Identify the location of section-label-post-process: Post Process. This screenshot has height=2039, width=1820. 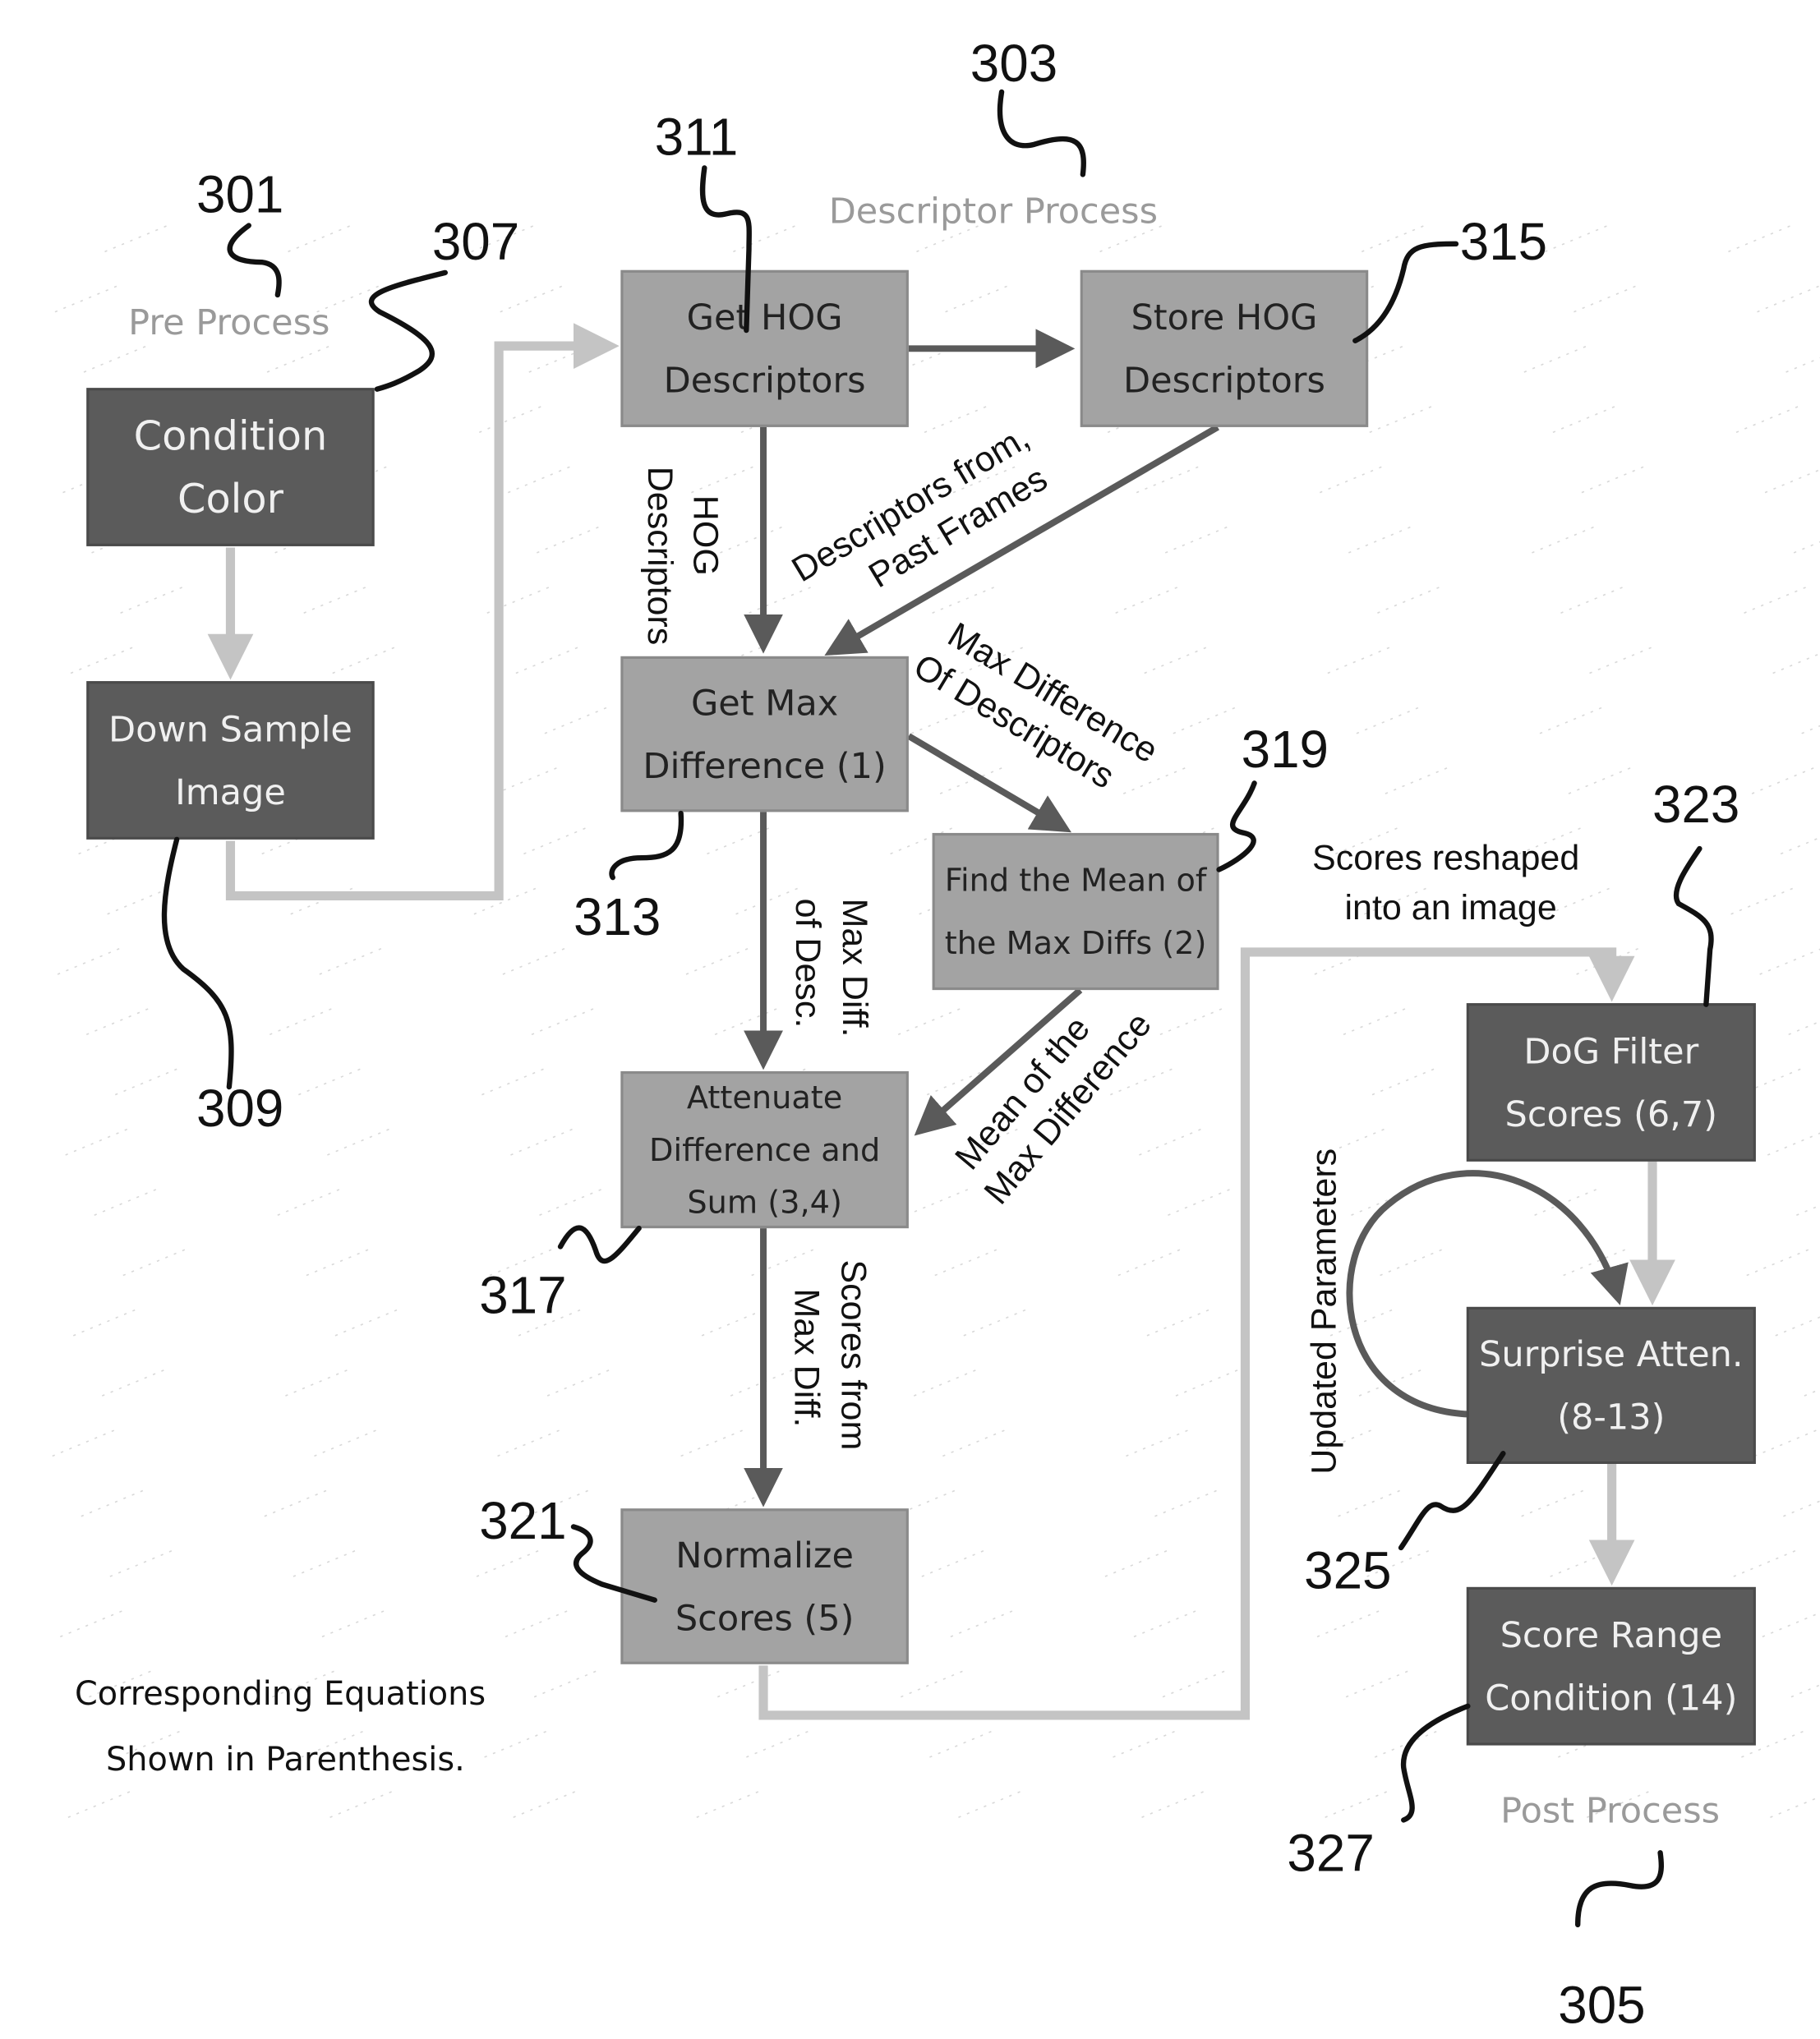
(1610, 1811).